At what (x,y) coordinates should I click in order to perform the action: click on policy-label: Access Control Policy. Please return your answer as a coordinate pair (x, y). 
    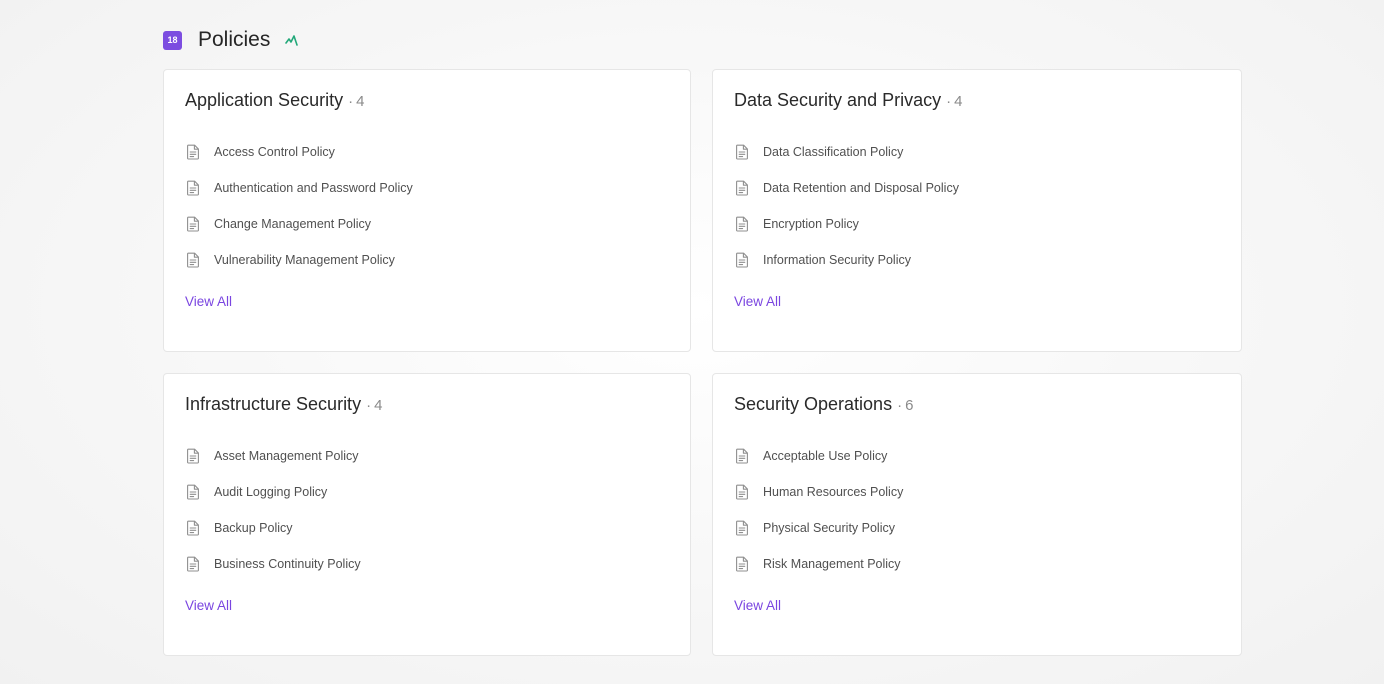
    Looking at the image, I should click on (274, 152).